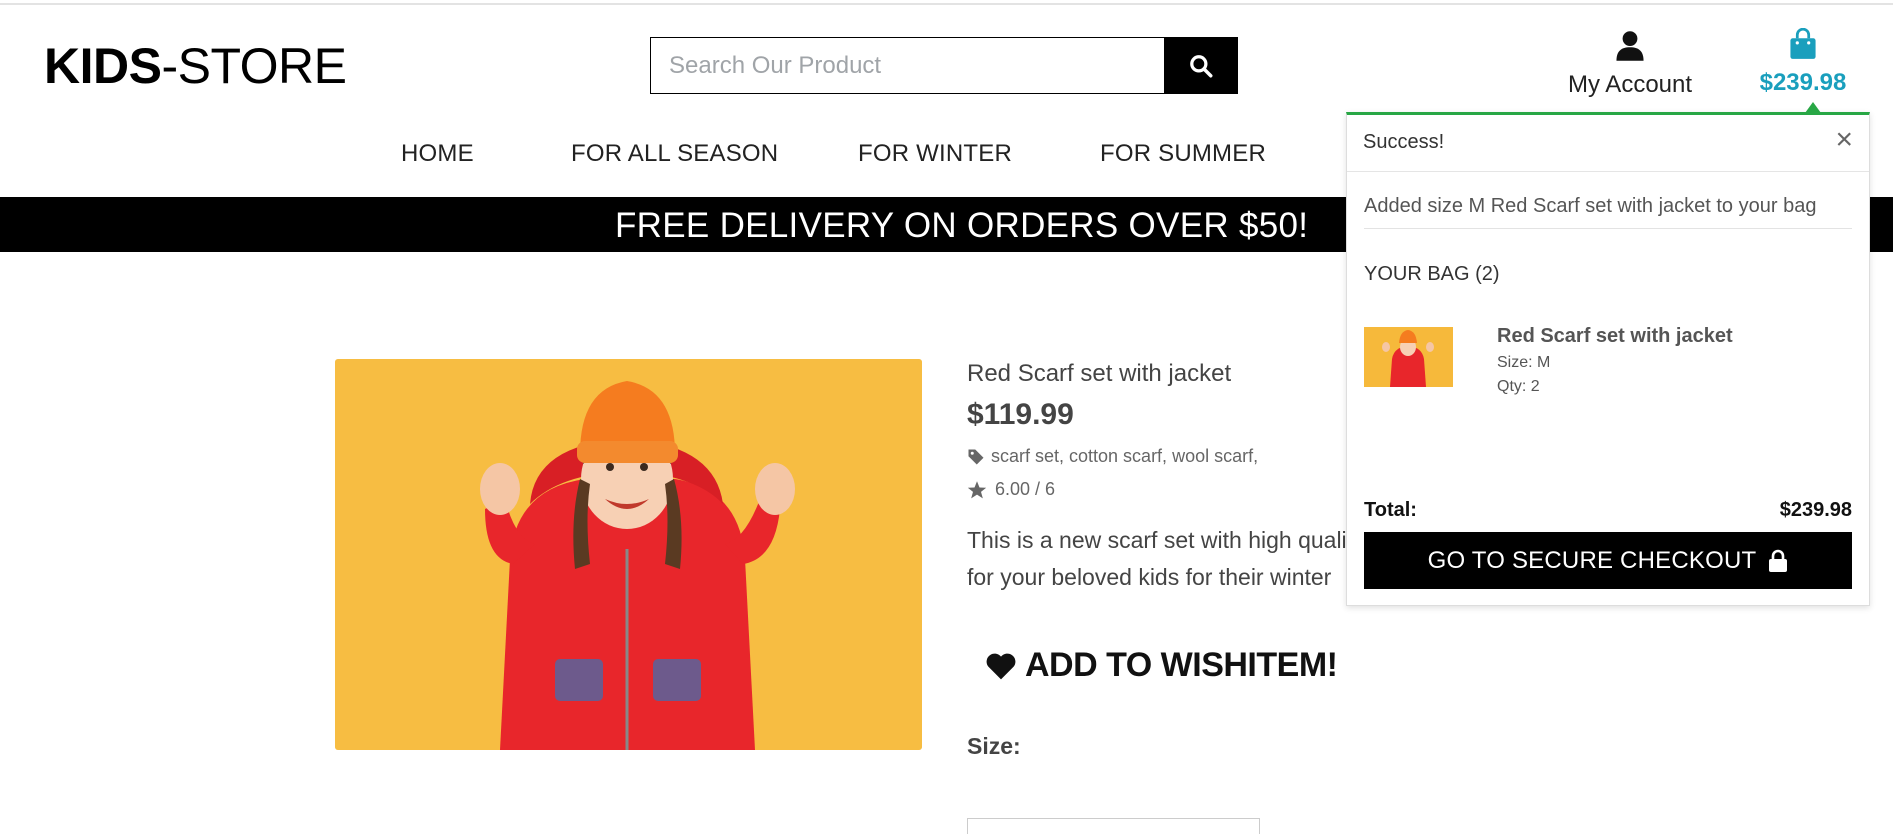  Describe the element at coordinates (103, 66) in the screenshot. I see `logo-bold: KIDS` at that location.